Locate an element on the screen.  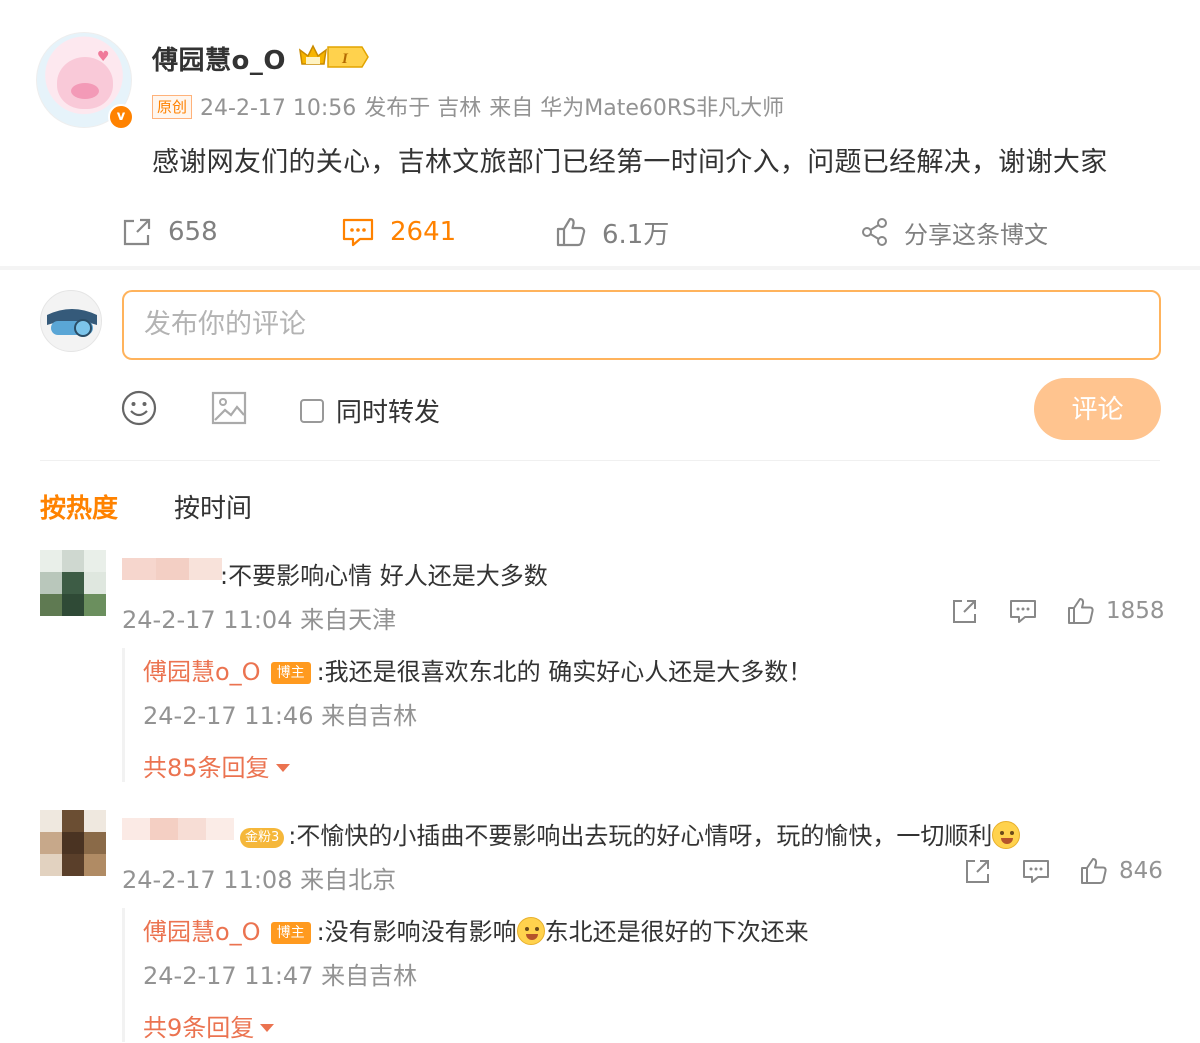
section-divider is located at coordinates (600, 268).